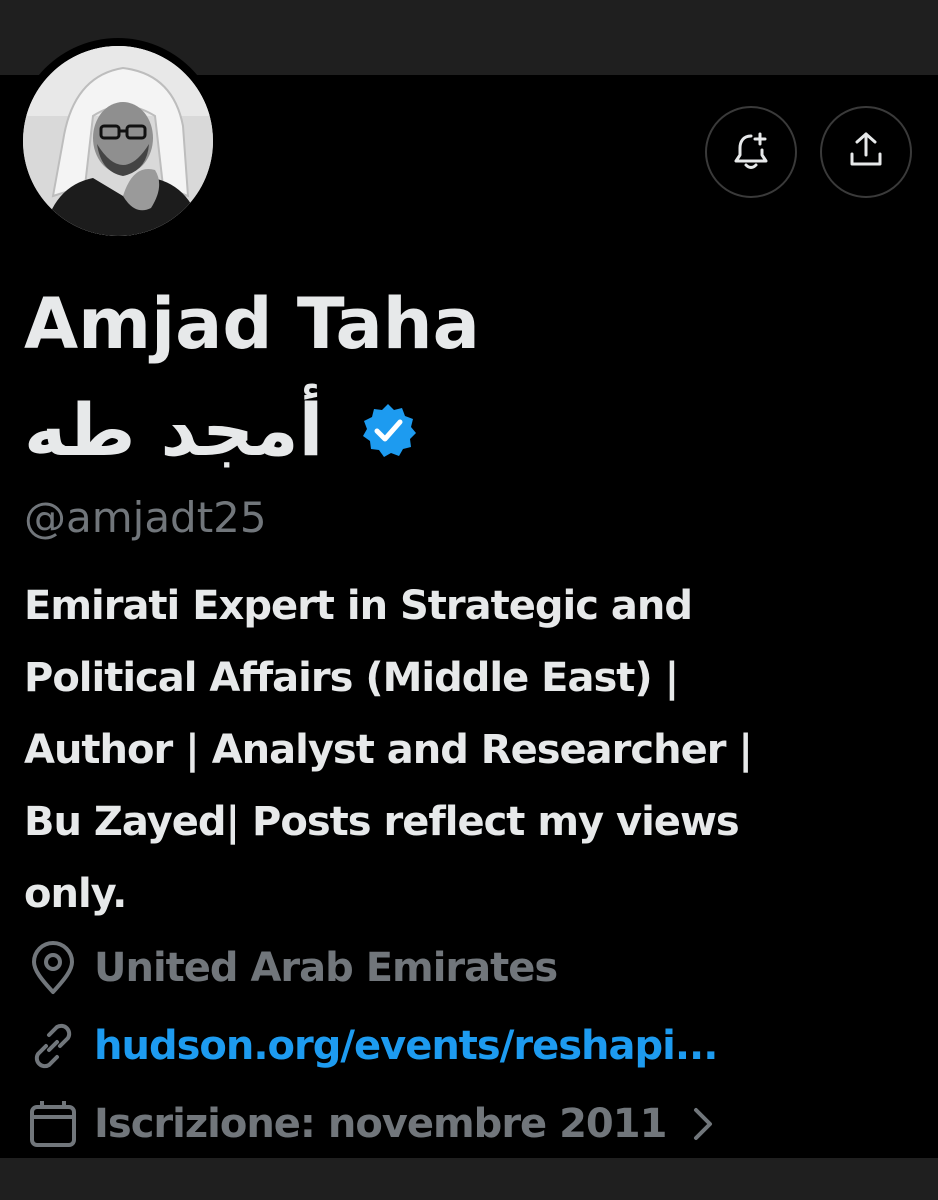 The width and height of the screenshot is (938, 1200). What do you see at coordinates (145, 517) in the screenshot?
I see `user-handle: @amjadt25` at bounding box center [145, 517].